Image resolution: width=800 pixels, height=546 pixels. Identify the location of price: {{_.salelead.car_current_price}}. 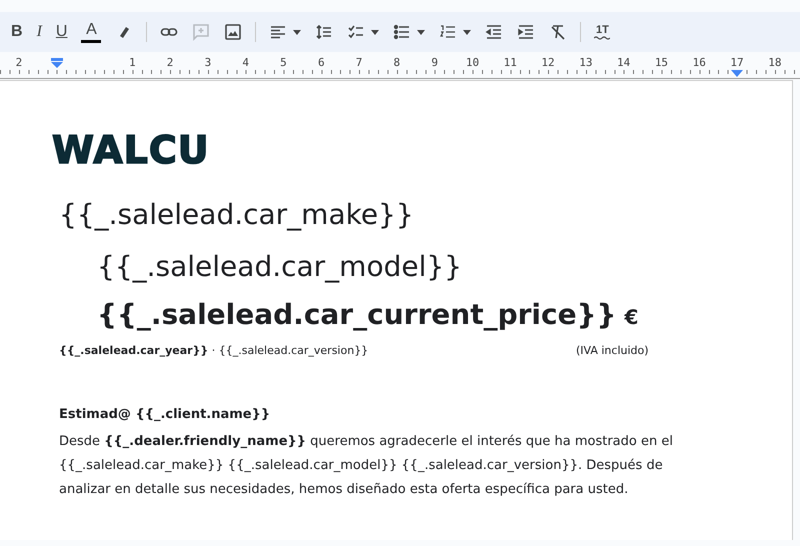
(356, 315).